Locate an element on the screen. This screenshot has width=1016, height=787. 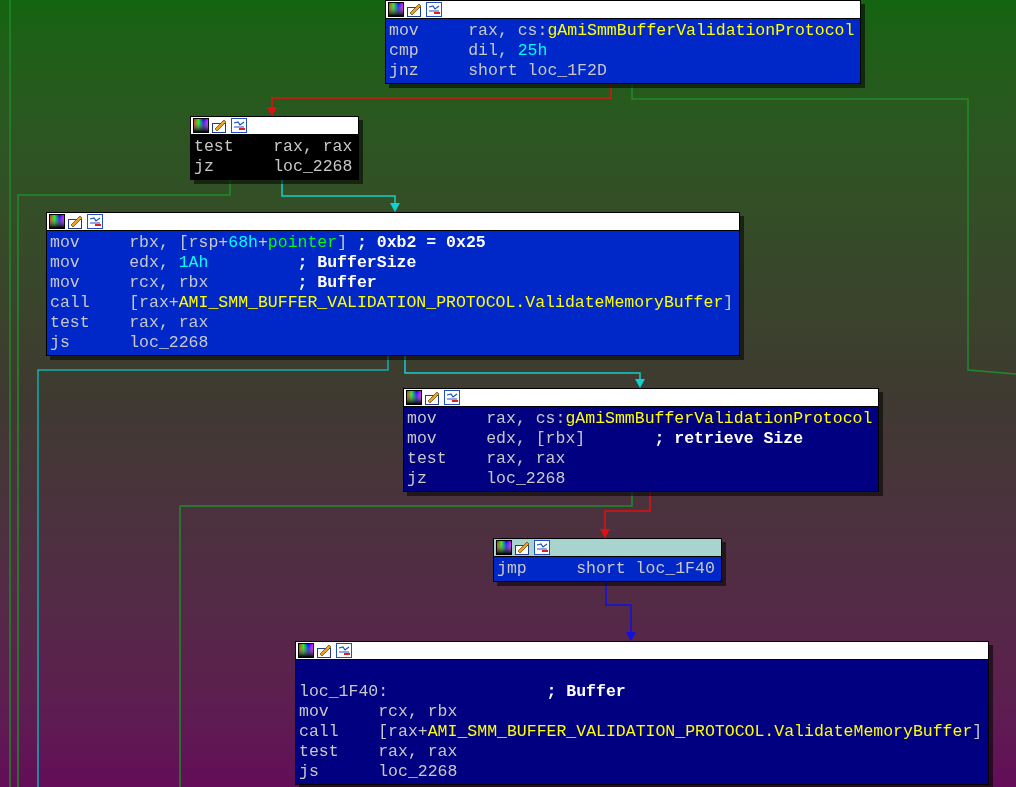
instruction-line: jnz short loc_1F2D is located at coordinates (498, 71).